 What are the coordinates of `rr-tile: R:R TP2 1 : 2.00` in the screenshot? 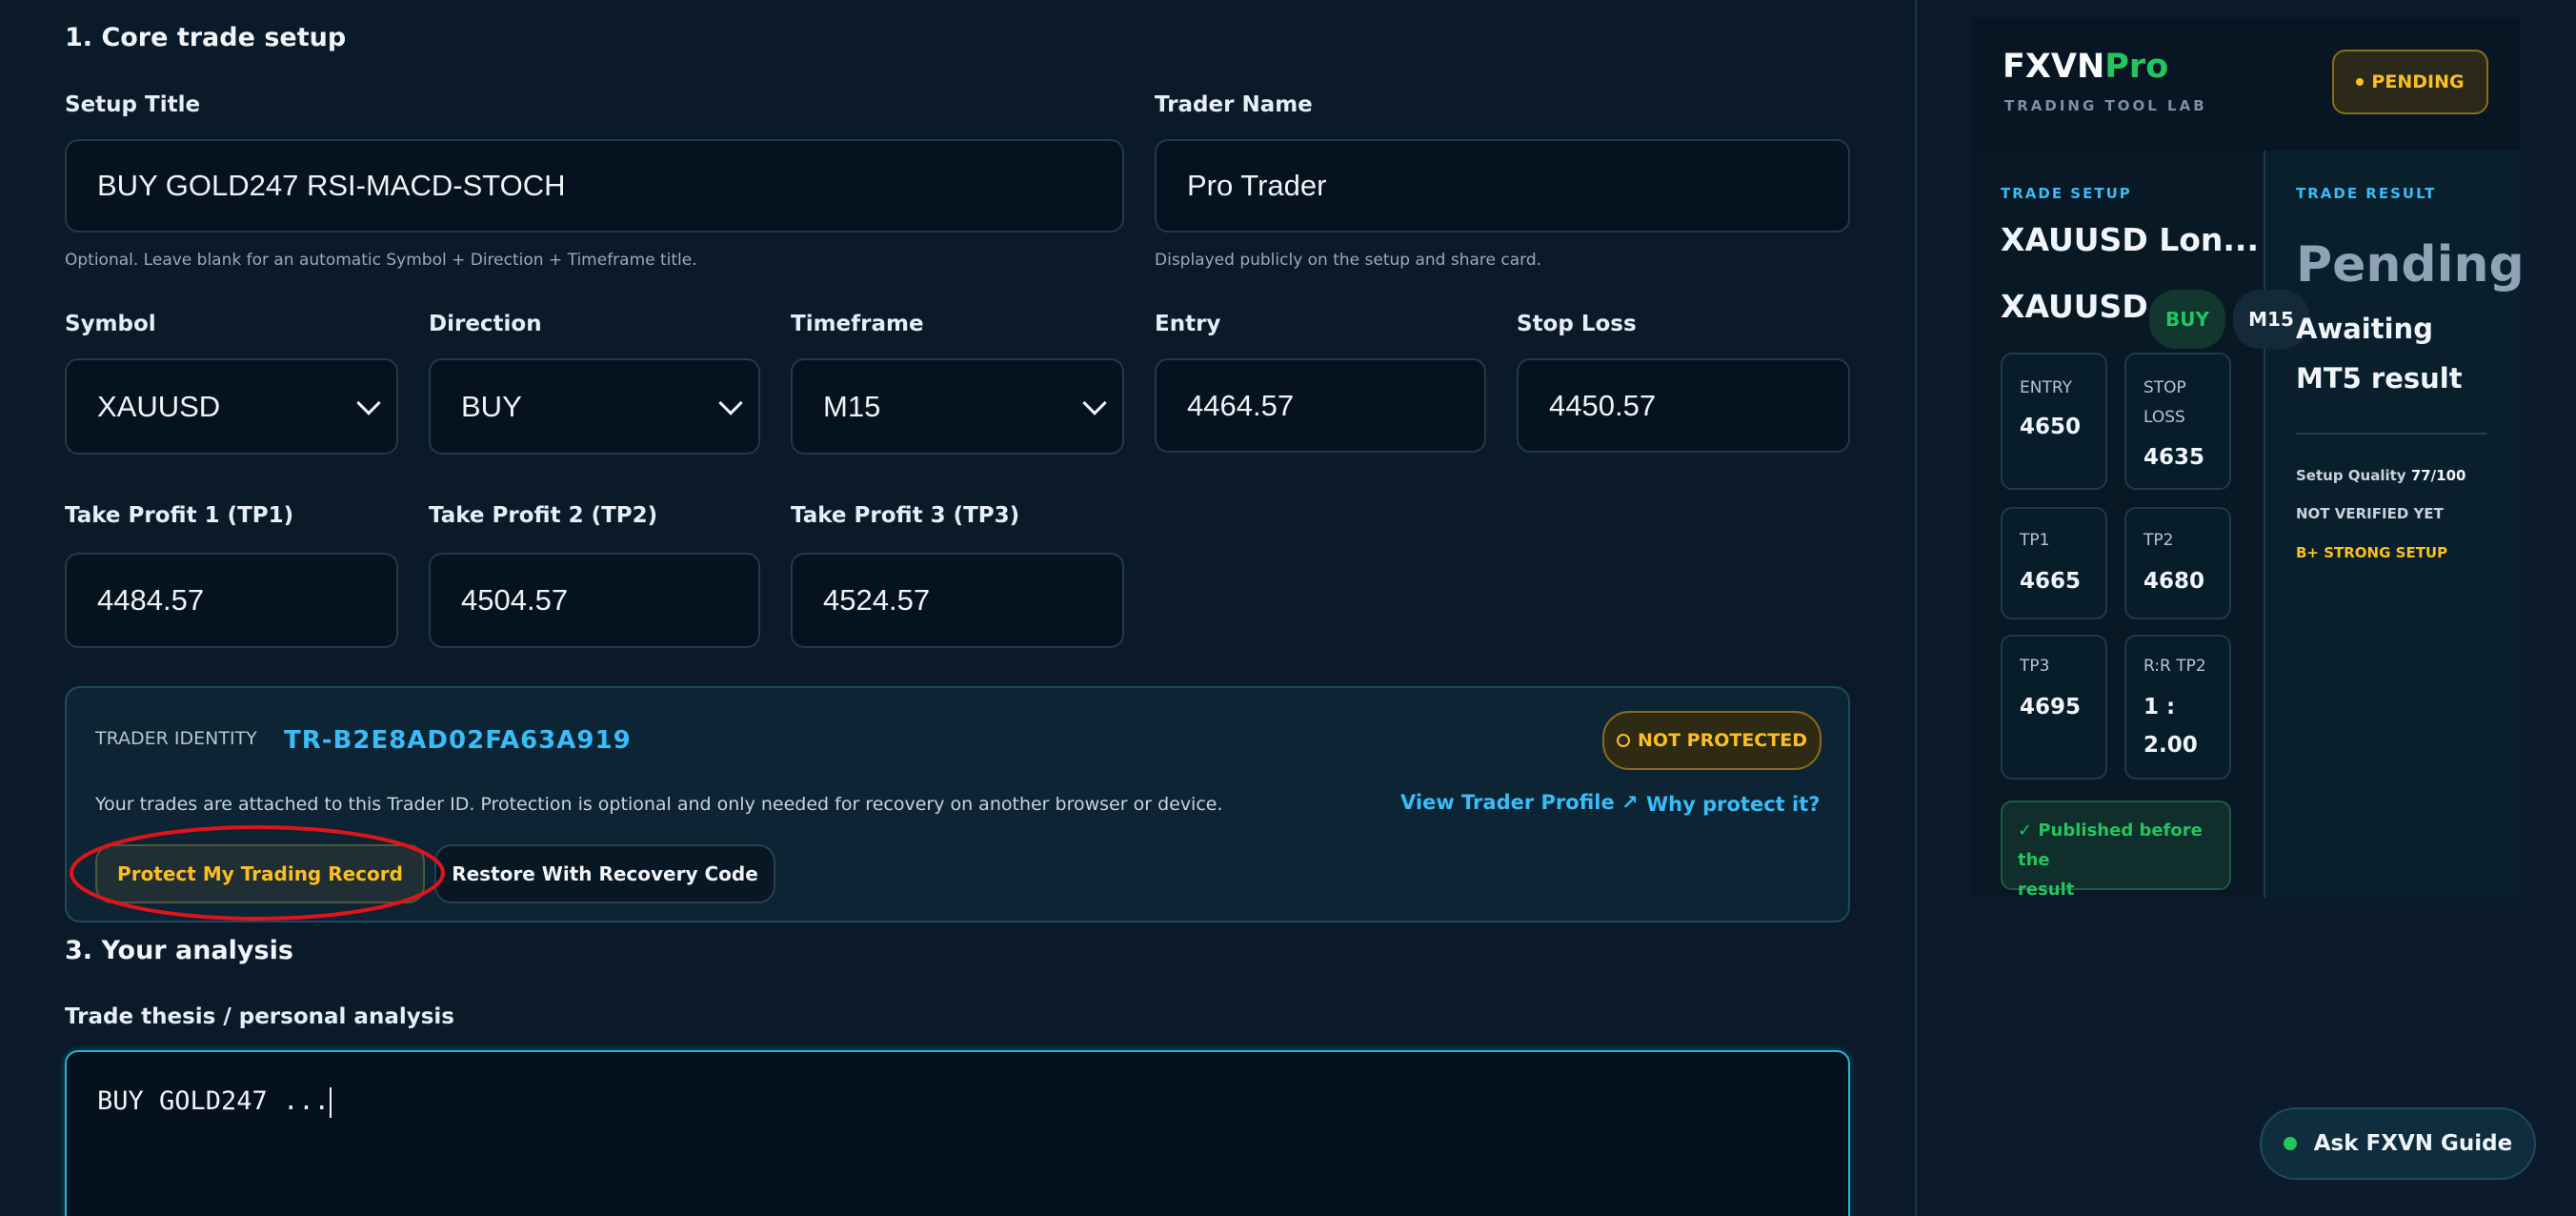 It's located at (2177, 707).